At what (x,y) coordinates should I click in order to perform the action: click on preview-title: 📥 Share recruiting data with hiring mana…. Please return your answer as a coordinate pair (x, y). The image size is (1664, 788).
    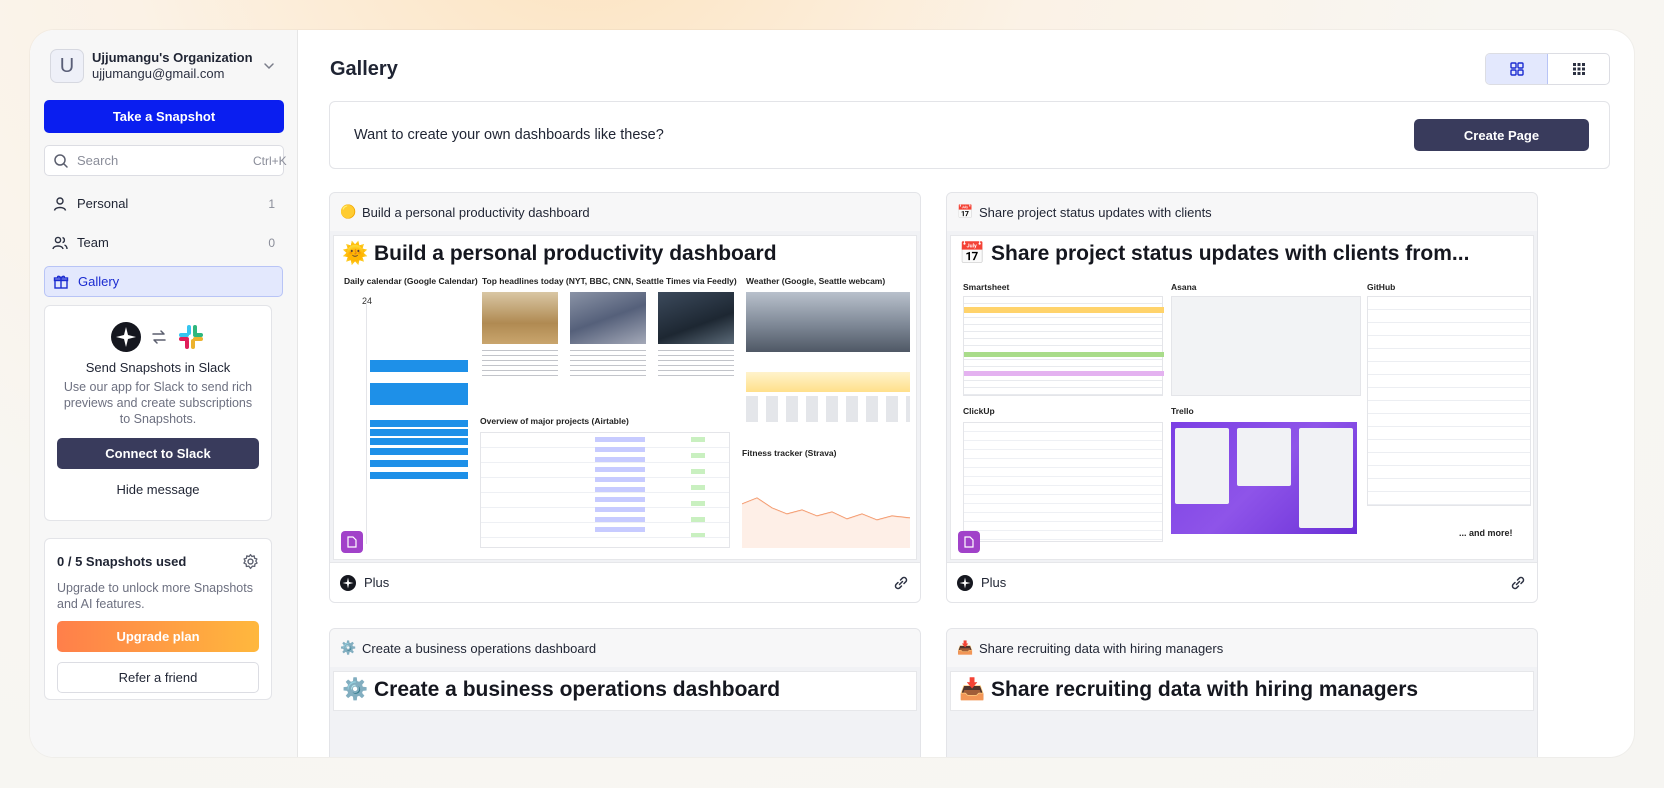
    Looking at the image, I should click on (1189, 689).